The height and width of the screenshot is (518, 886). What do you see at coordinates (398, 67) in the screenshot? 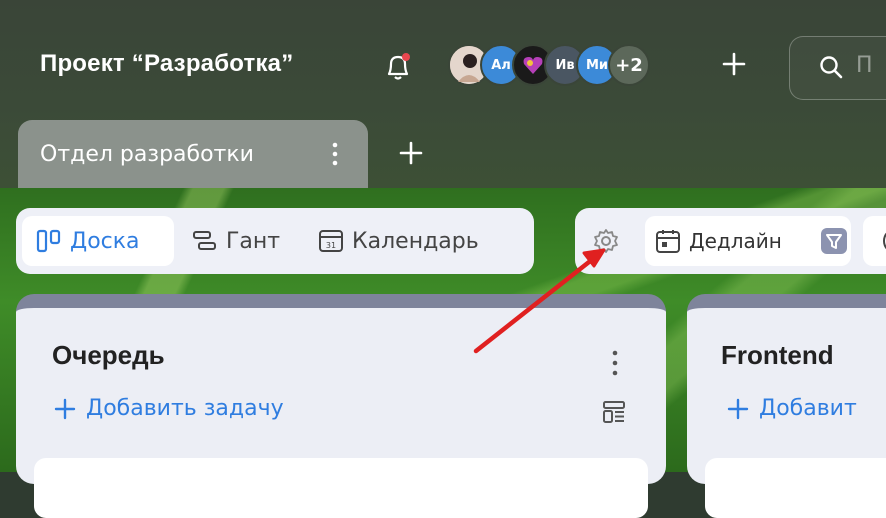
I see `bell-icon` at bounding box center [398, 67].